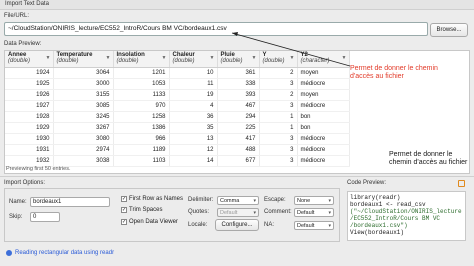 The image size is (474, 266). What do you see at coordinates (193, 150) in the screenshot?
I see `table-cell: 12` at bounding box center [193, 150].